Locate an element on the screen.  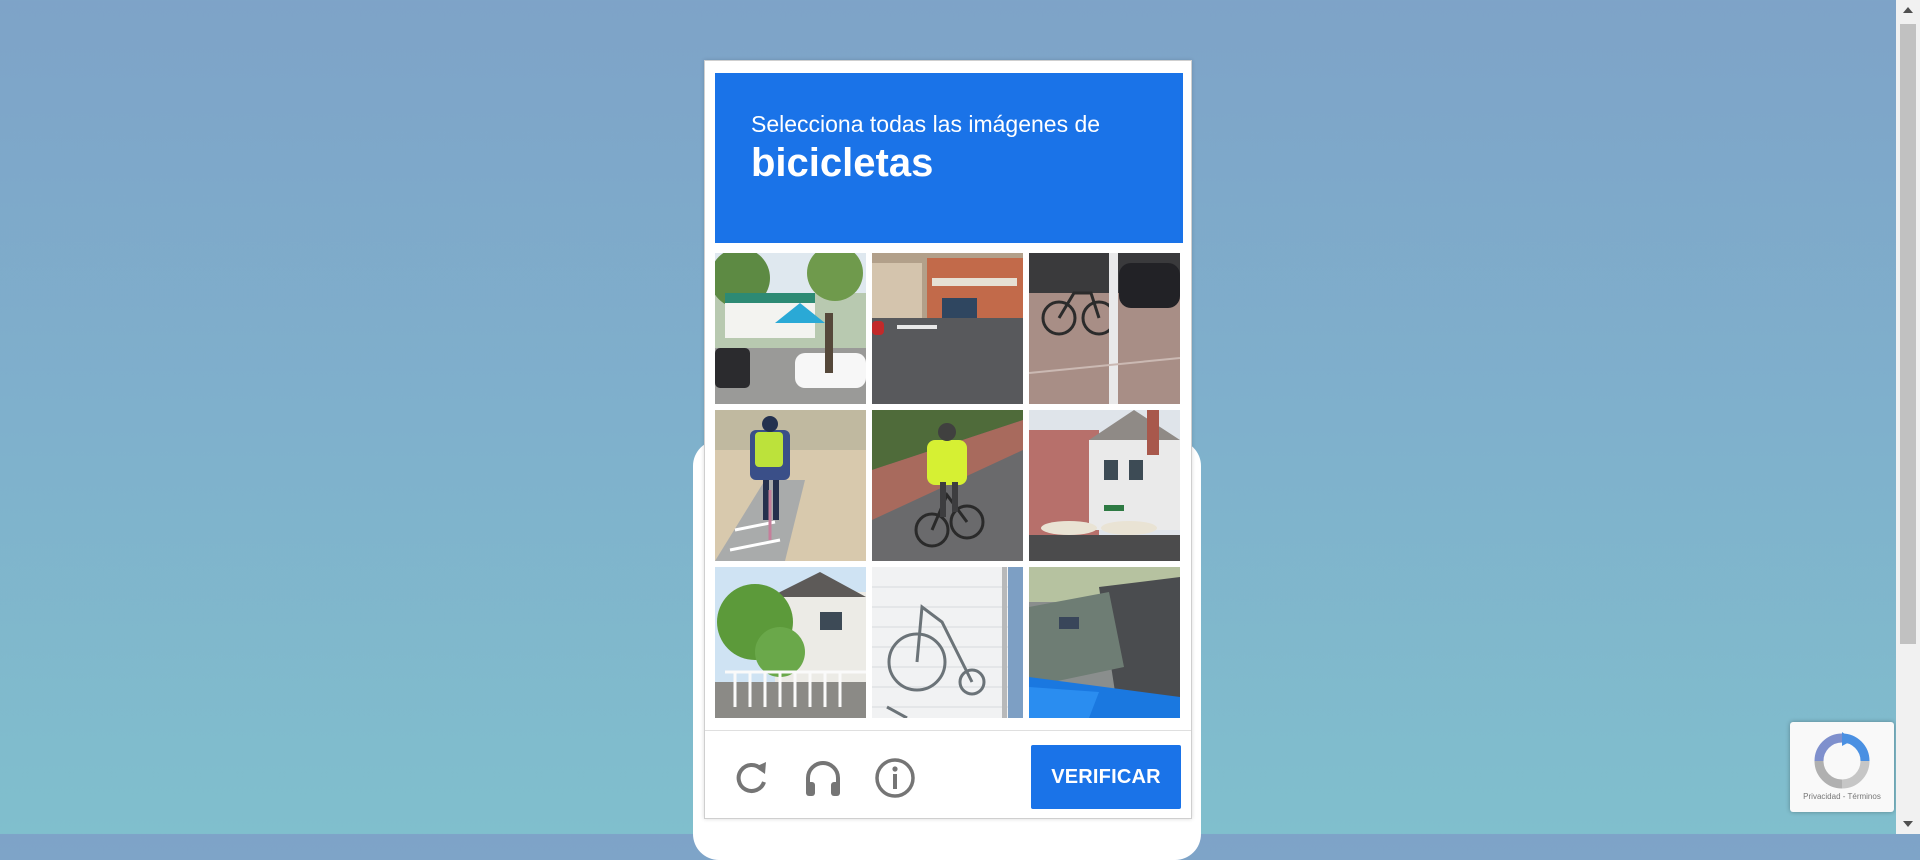
footer-divider is located at coordinates (948, 730).